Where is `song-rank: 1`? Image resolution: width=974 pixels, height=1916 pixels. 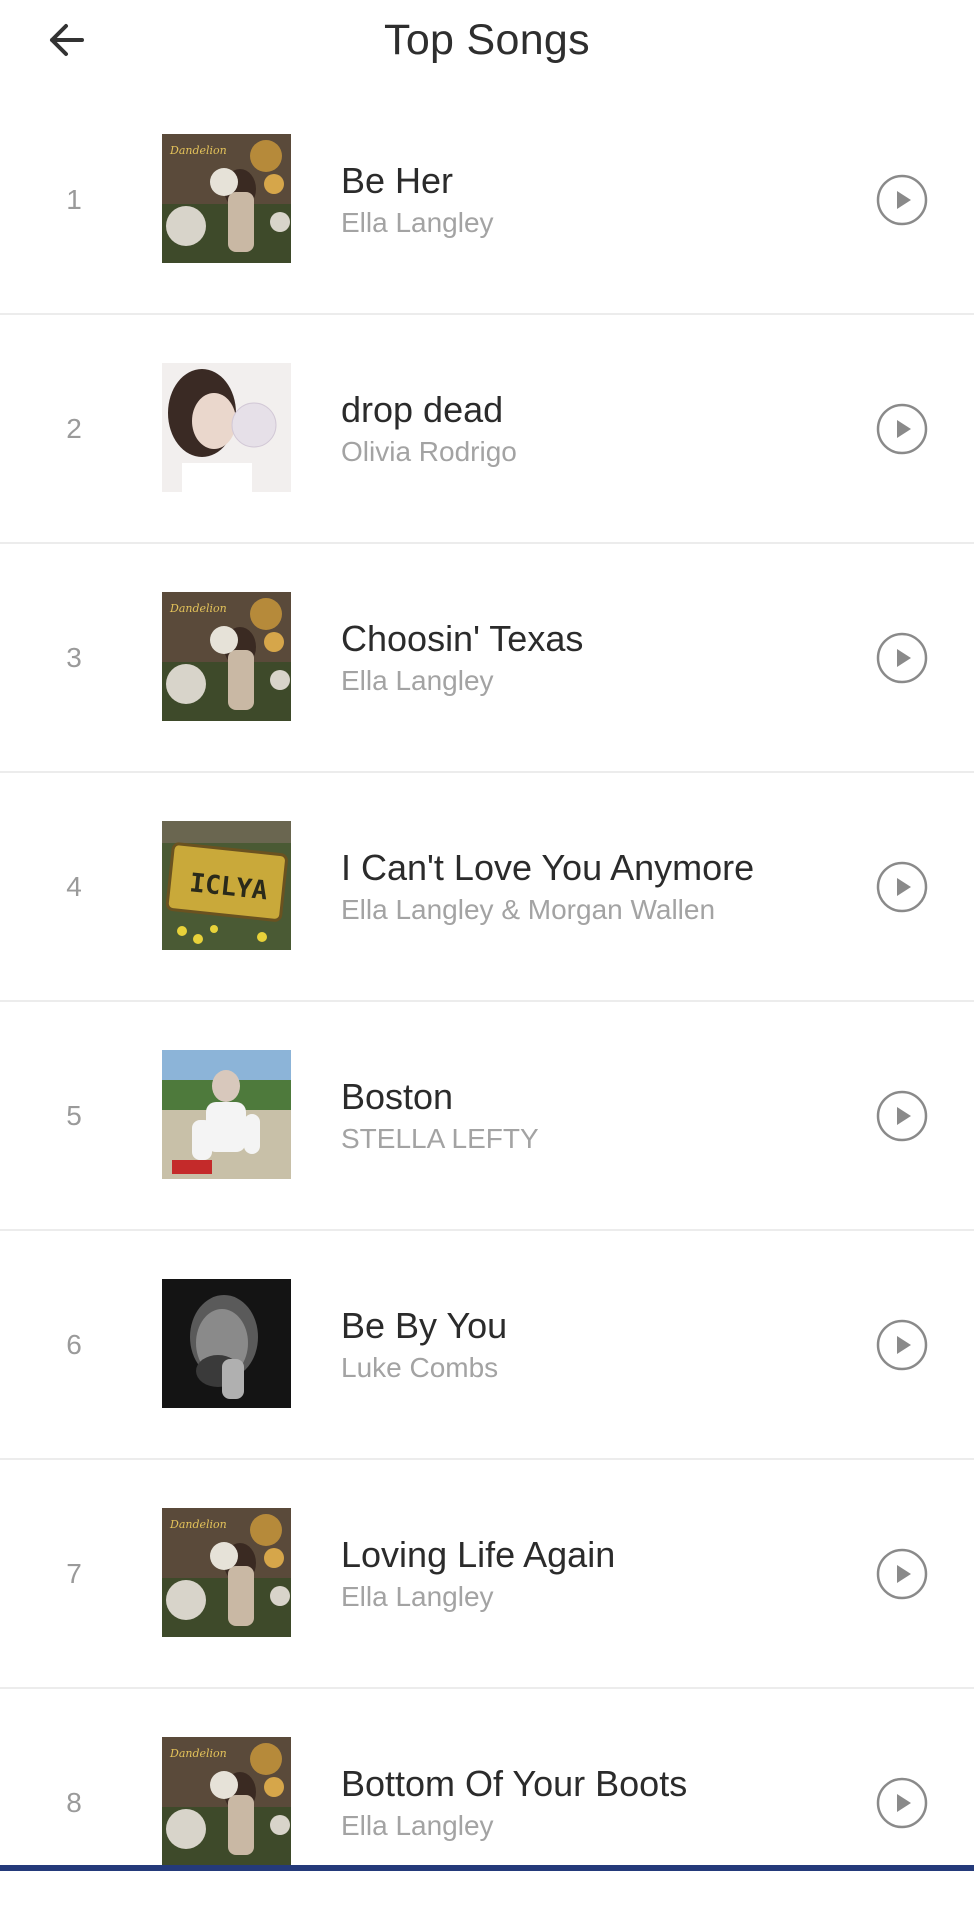
song-rank: 1 is located at coordinates (74, 199).